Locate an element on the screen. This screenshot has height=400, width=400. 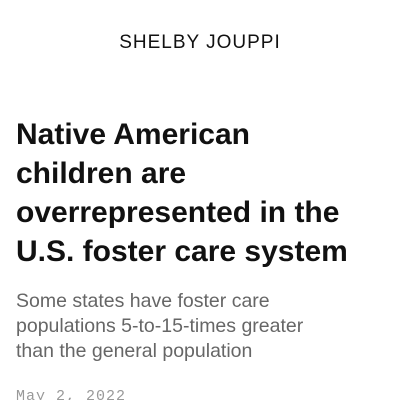
headline-line: U.S. foster care system is located at coordinates (182, 251).